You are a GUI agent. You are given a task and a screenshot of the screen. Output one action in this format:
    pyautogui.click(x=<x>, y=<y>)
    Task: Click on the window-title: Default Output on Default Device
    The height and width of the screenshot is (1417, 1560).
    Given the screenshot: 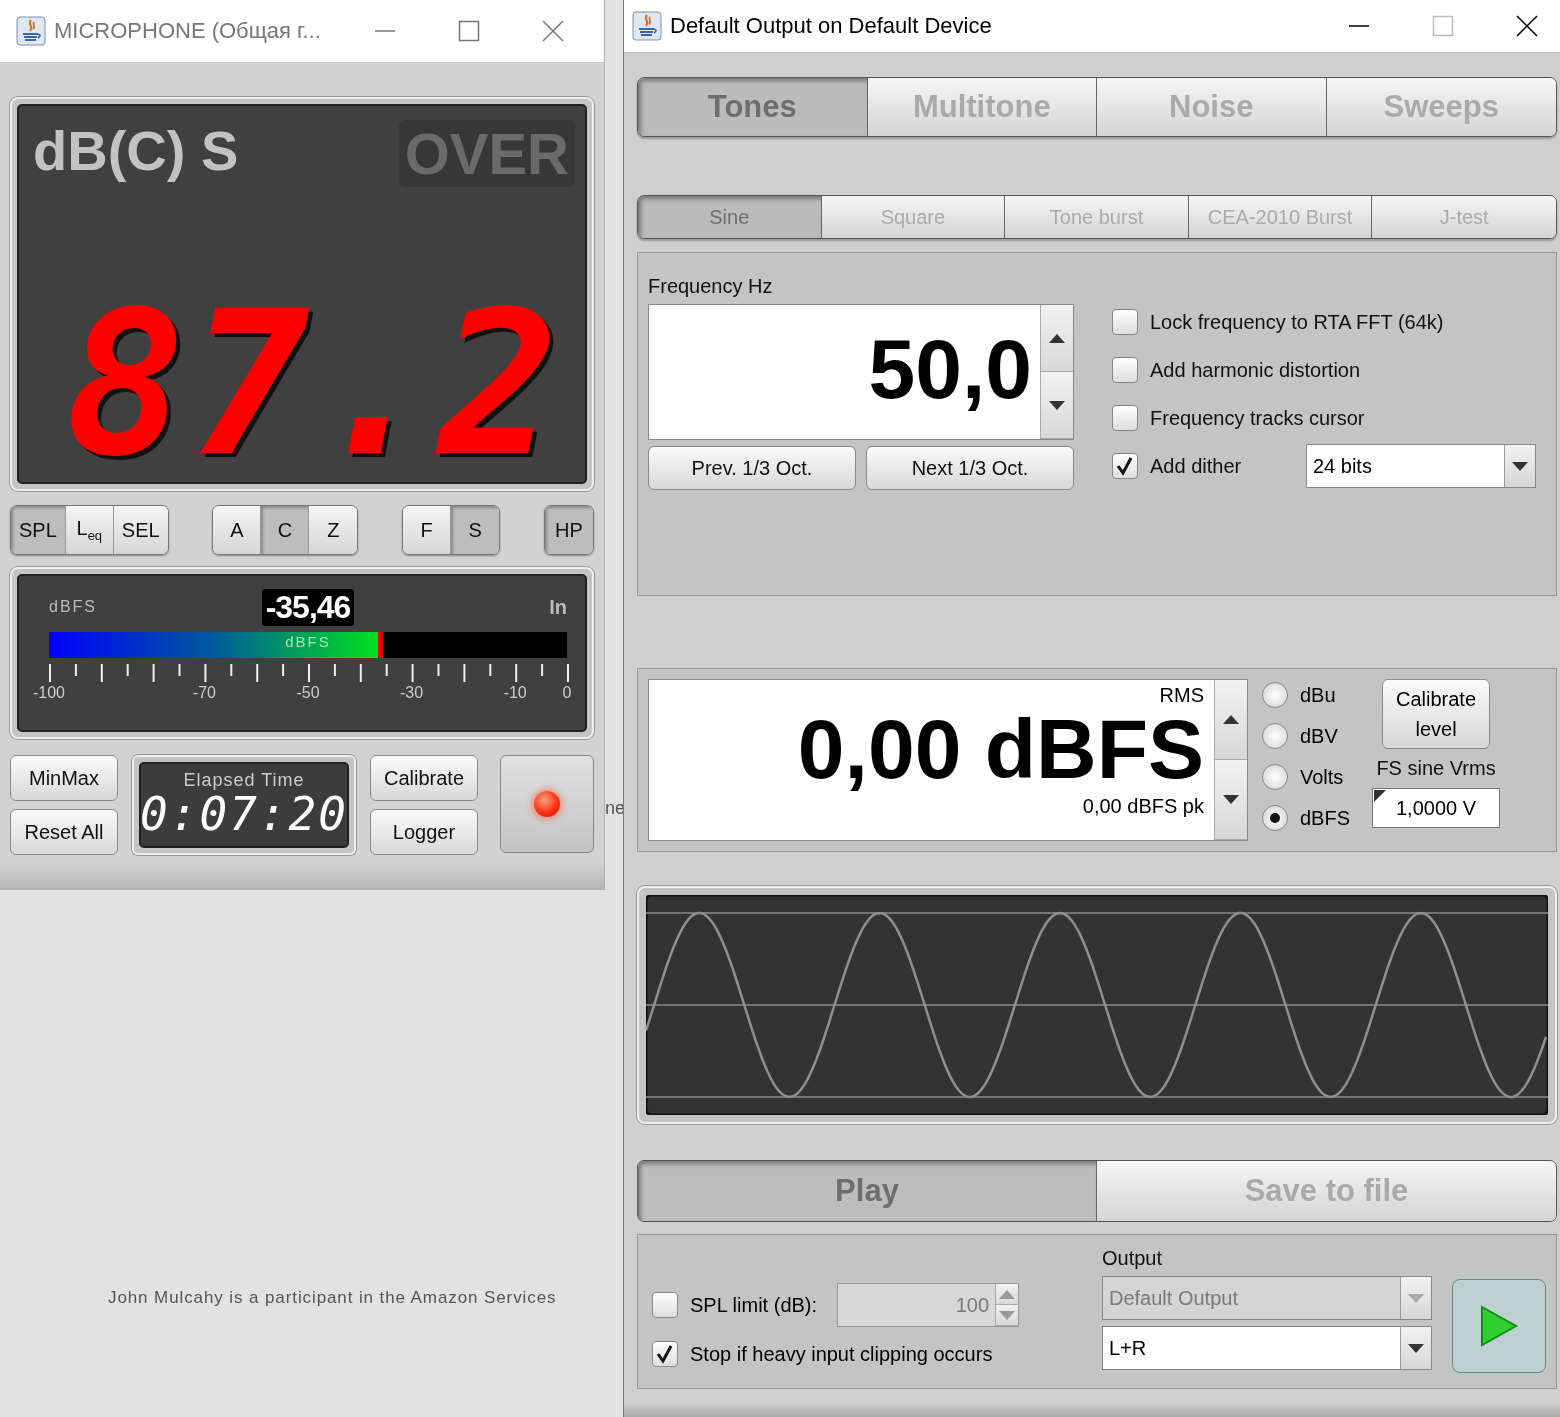 What is the action you would take?
    pyautogui.click(x=831, y=26)
    